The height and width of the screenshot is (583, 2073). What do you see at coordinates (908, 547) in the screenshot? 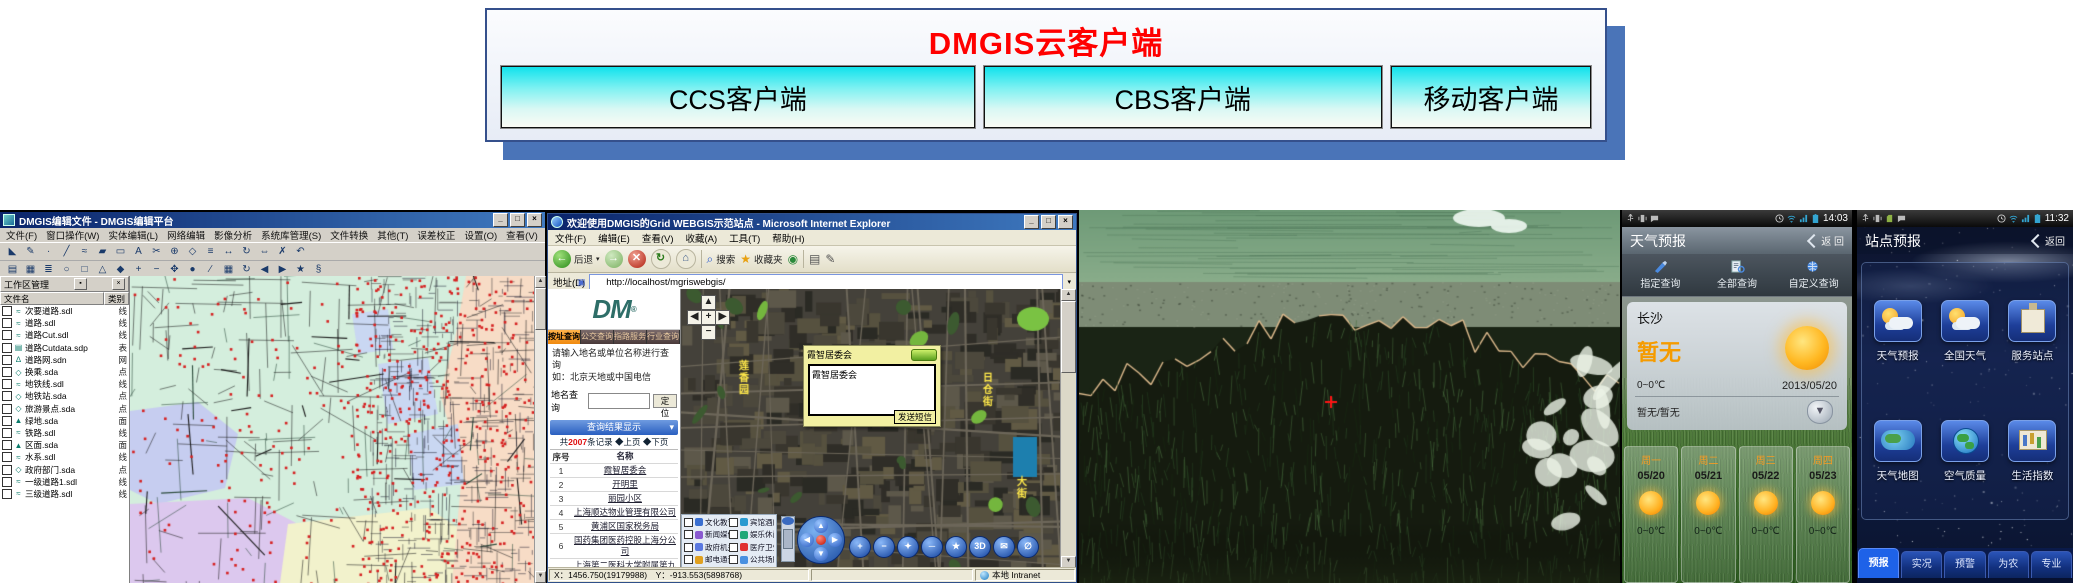
I see `map-tool-button: ✦` at bounding box center [908, 547].